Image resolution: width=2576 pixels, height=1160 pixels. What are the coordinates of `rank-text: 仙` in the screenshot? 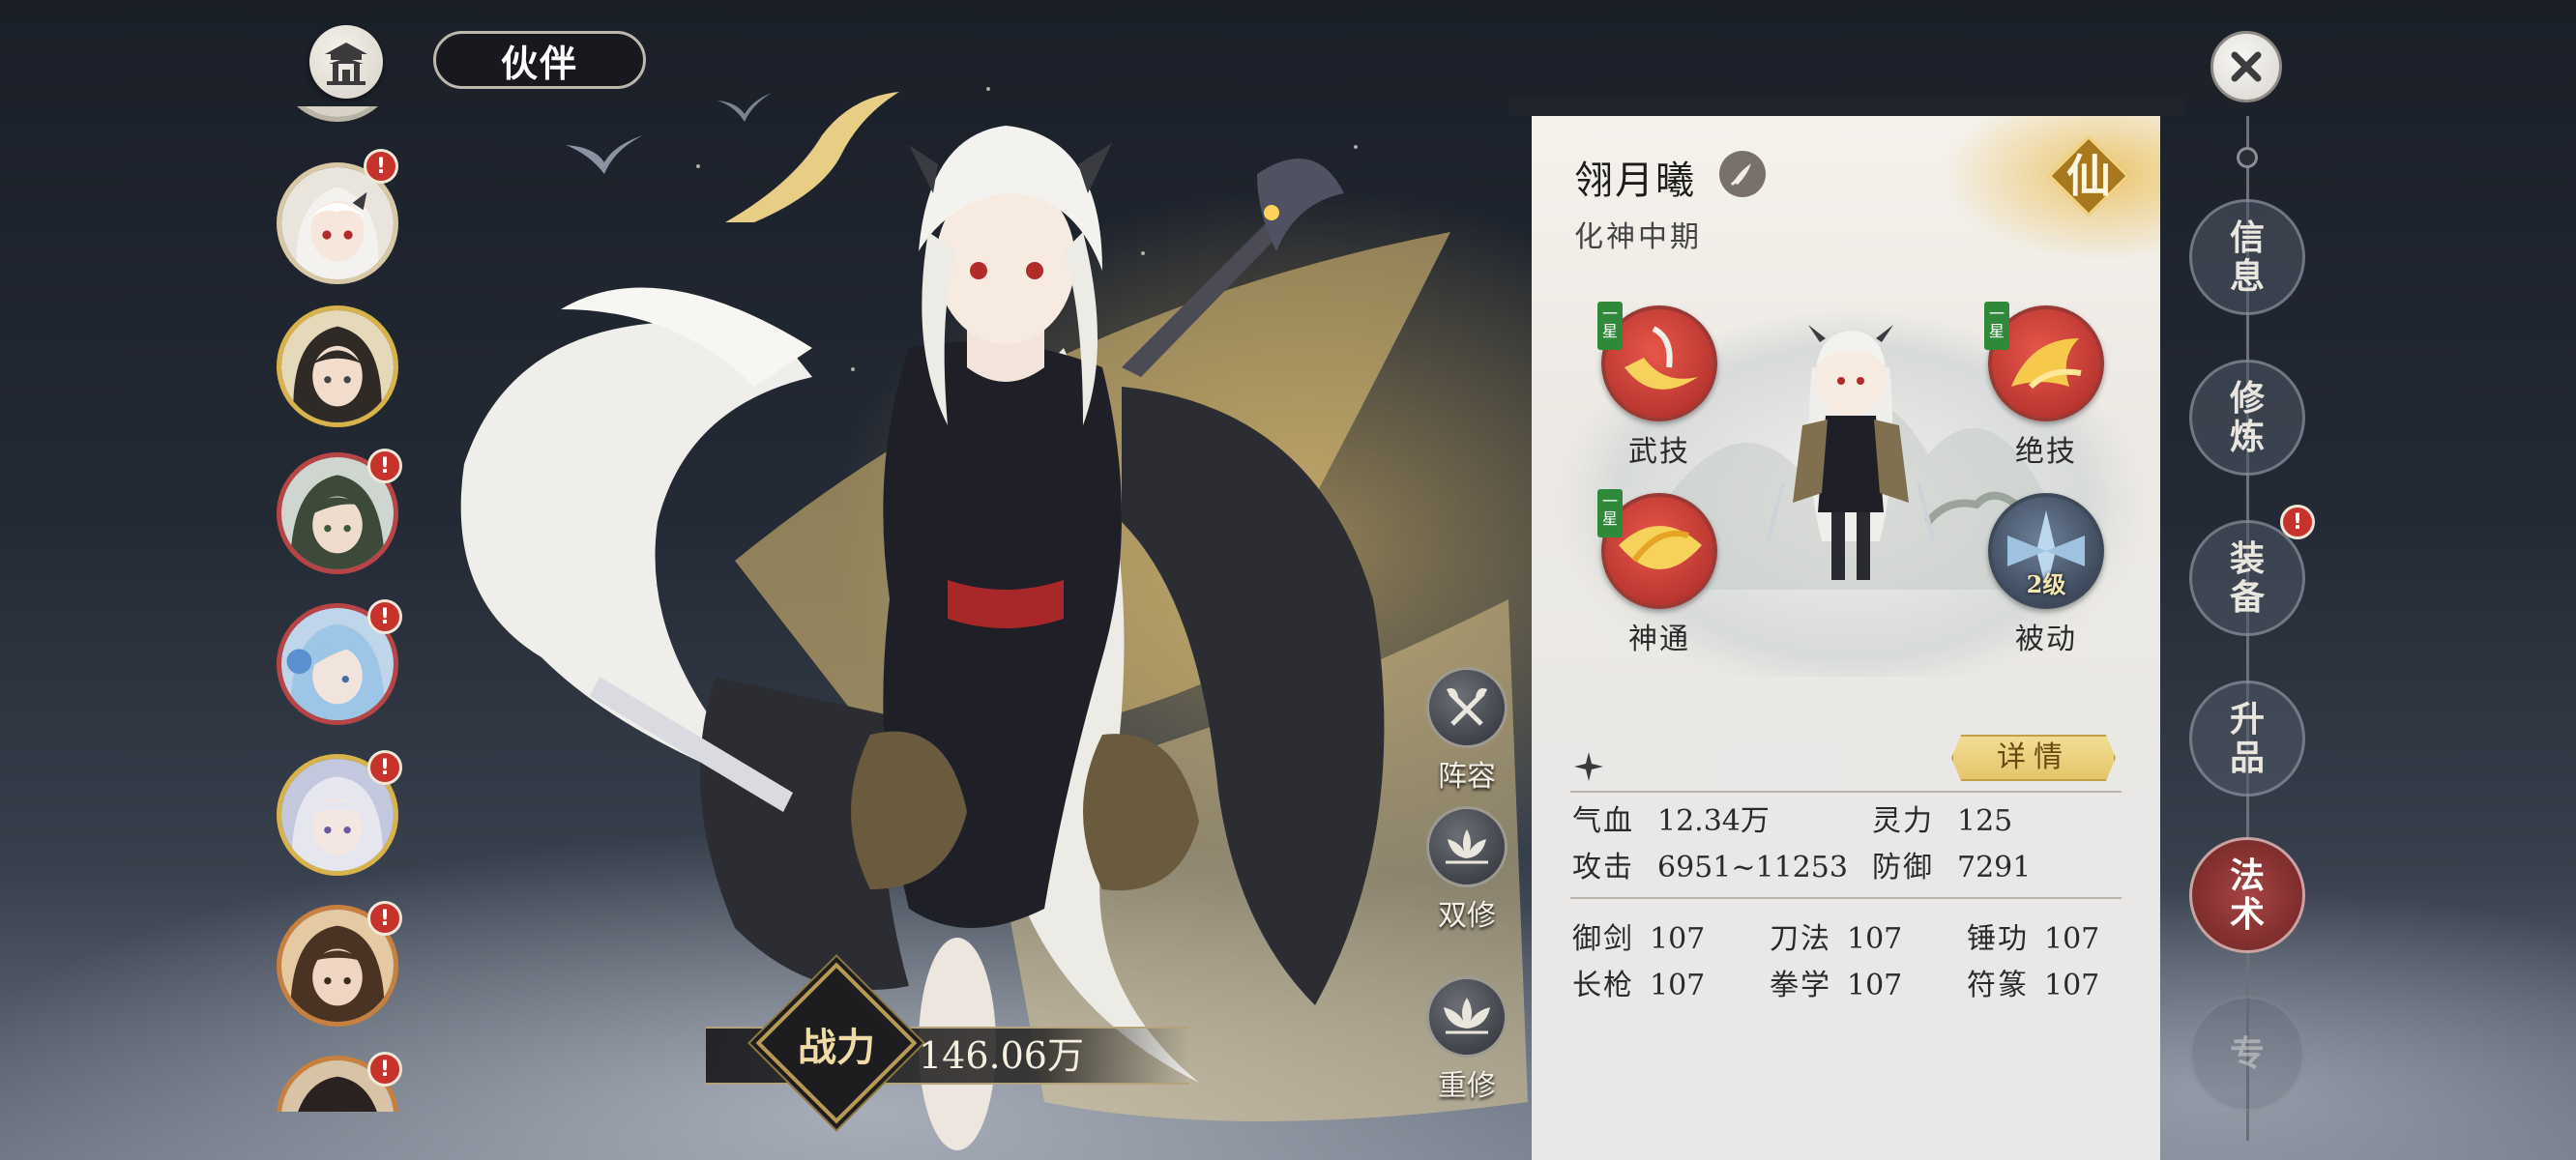 It's located at (2088, 176).